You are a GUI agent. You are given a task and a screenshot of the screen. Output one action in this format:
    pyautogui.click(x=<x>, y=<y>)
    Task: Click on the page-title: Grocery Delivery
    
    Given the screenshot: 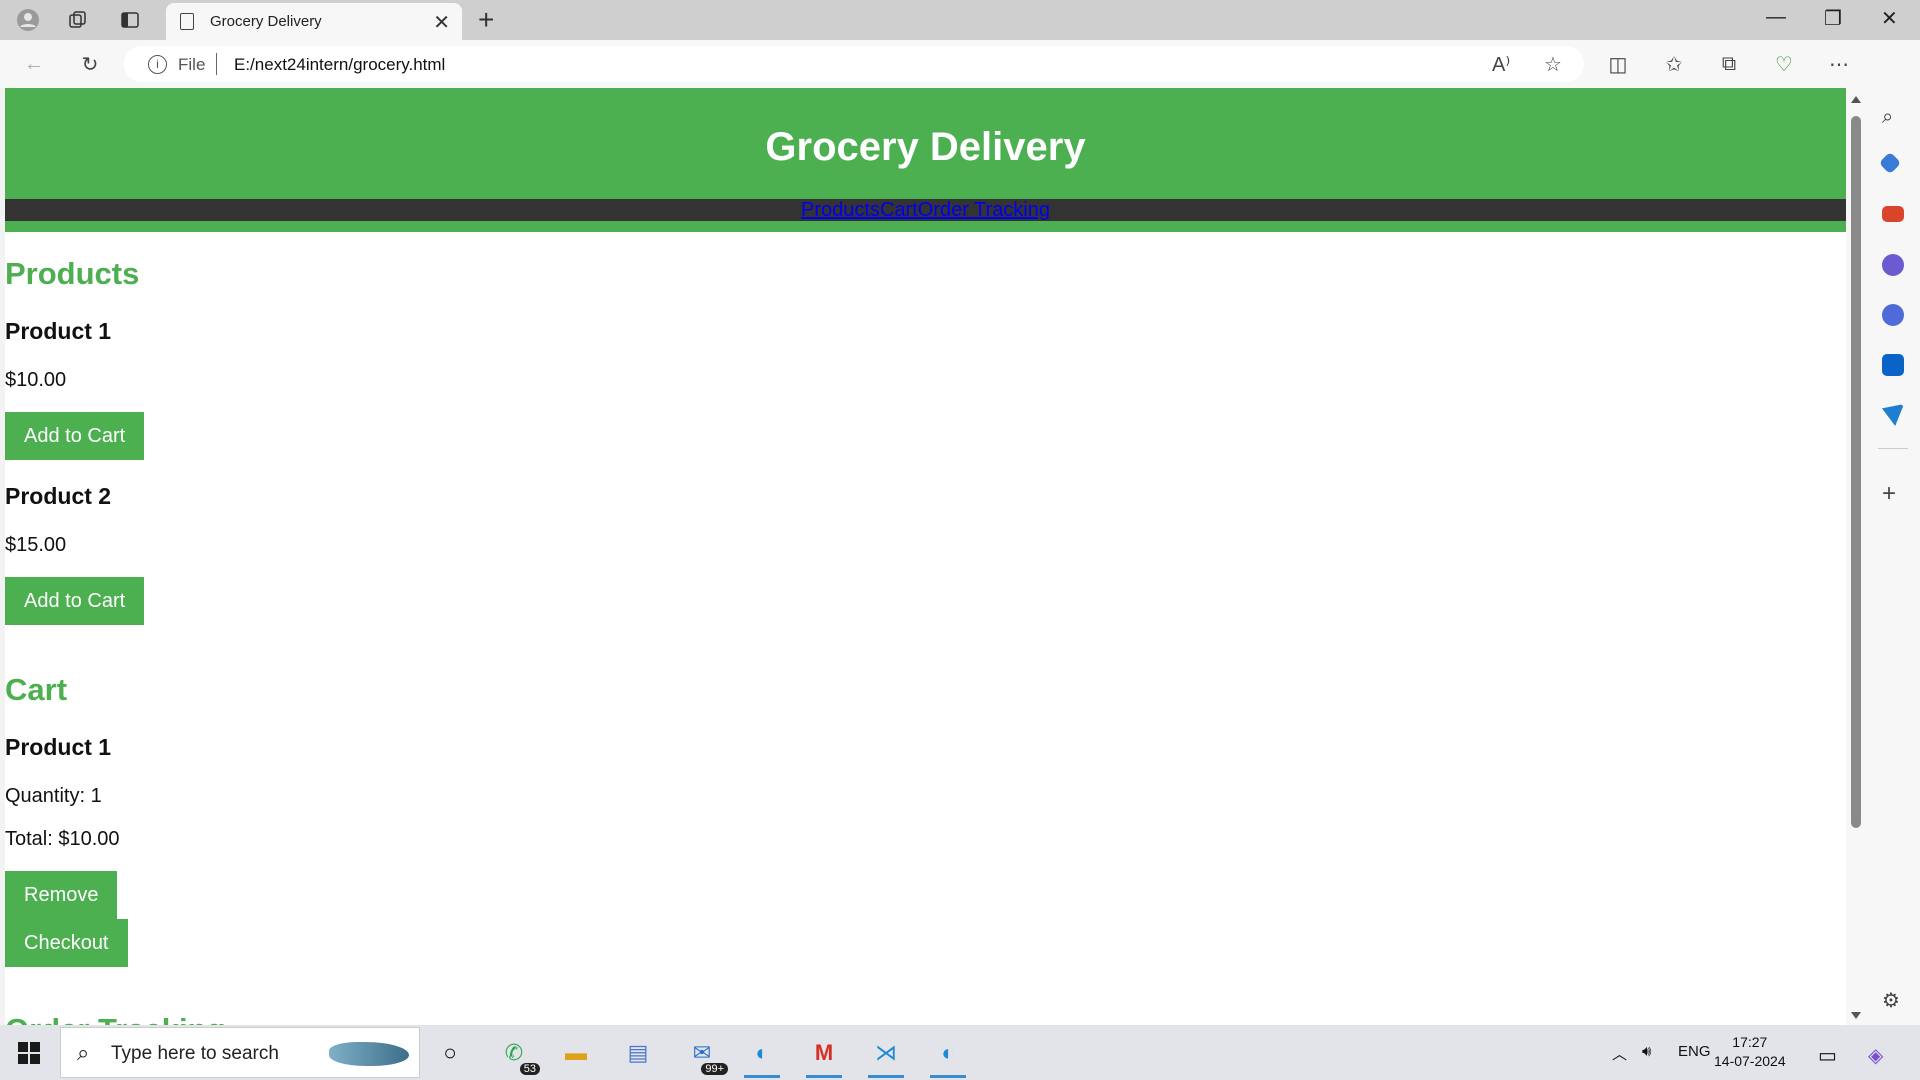 What is the action you would take?
    pyautogui.click(x=925, y=147)
    